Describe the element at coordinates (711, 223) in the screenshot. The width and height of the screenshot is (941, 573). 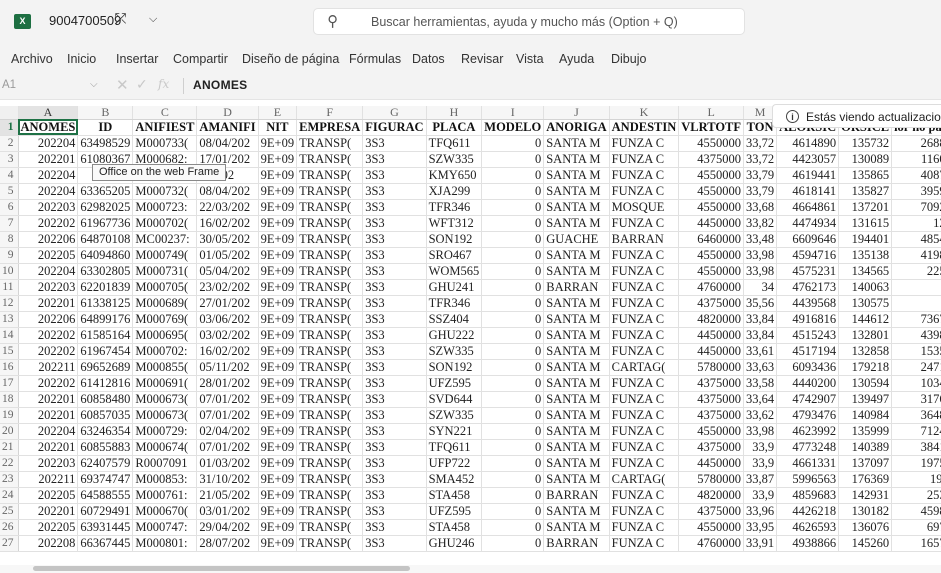
I see `cell: 4450000` at that location.